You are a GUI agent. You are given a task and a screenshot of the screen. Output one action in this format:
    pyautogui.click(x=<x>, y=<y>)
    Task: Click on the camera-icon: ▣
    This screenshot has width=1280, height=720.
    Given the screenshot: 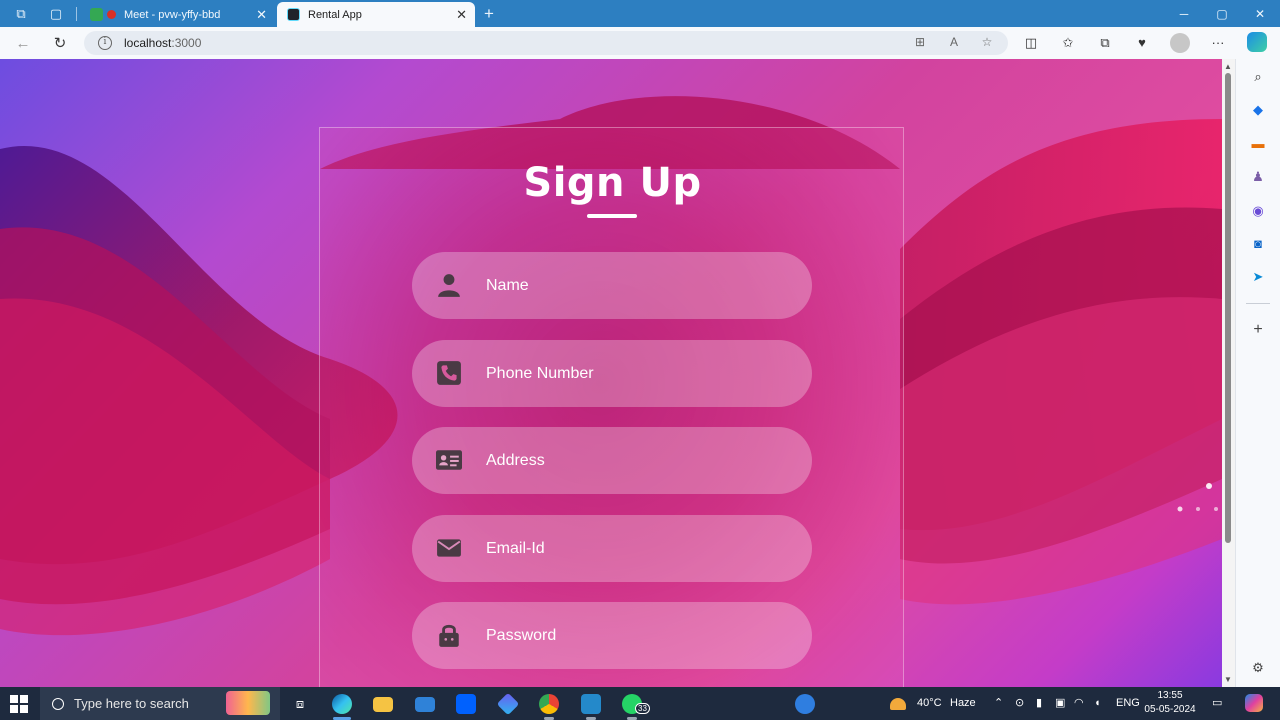 What is the action you would take?
    pyautogui.click(x=1060, y=703)
    